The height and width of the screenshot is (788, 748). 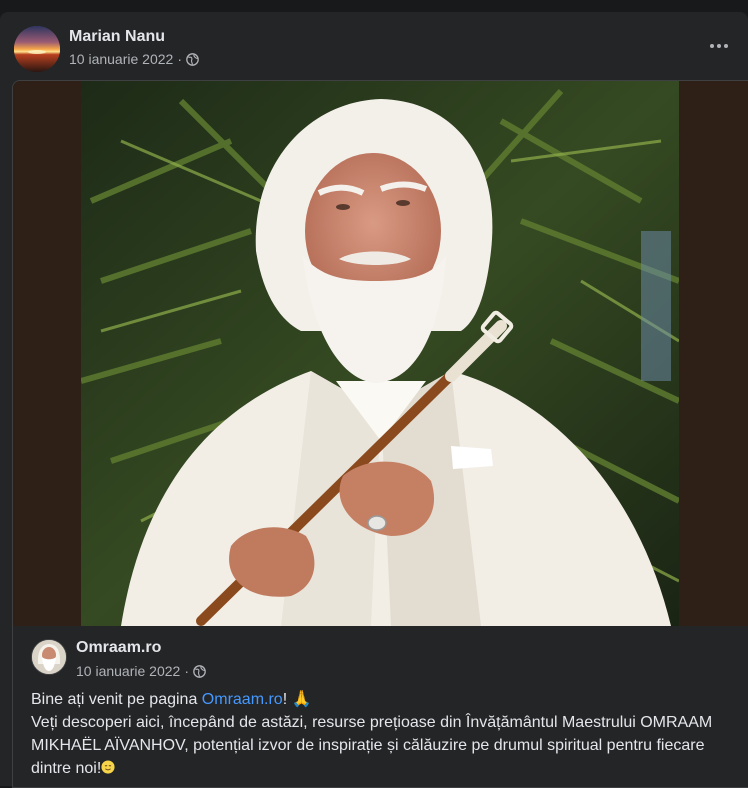 What do you see at coordinates (301, 699) in the screenshot?
I see `folded-hands-emoji: 🙏` at bounding box center [301, 699].